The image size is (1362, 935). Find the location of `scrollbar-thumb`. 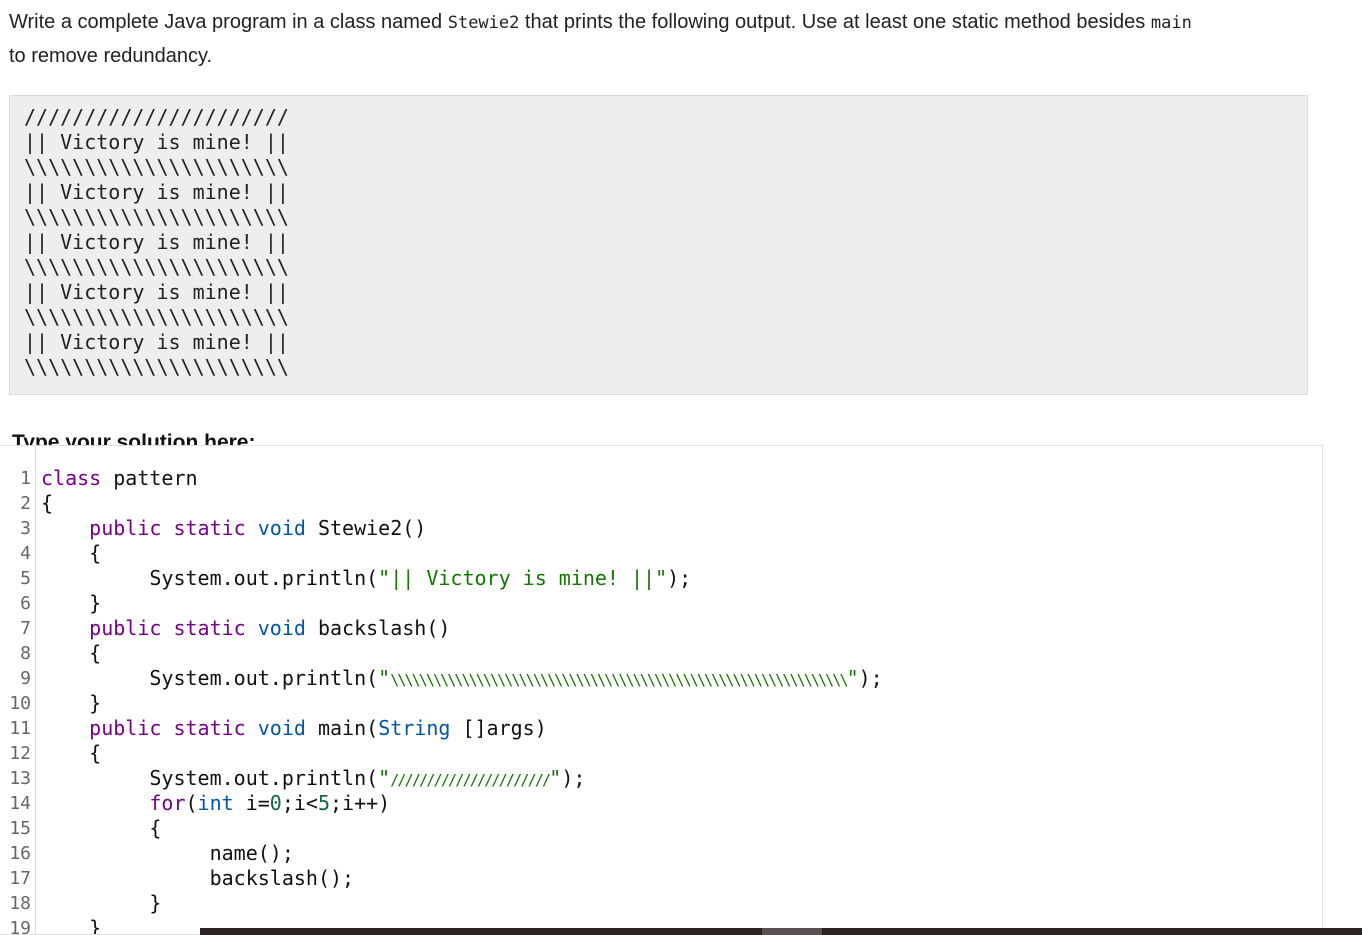

scrollbar-thumb is located at coordinates (792, 931).